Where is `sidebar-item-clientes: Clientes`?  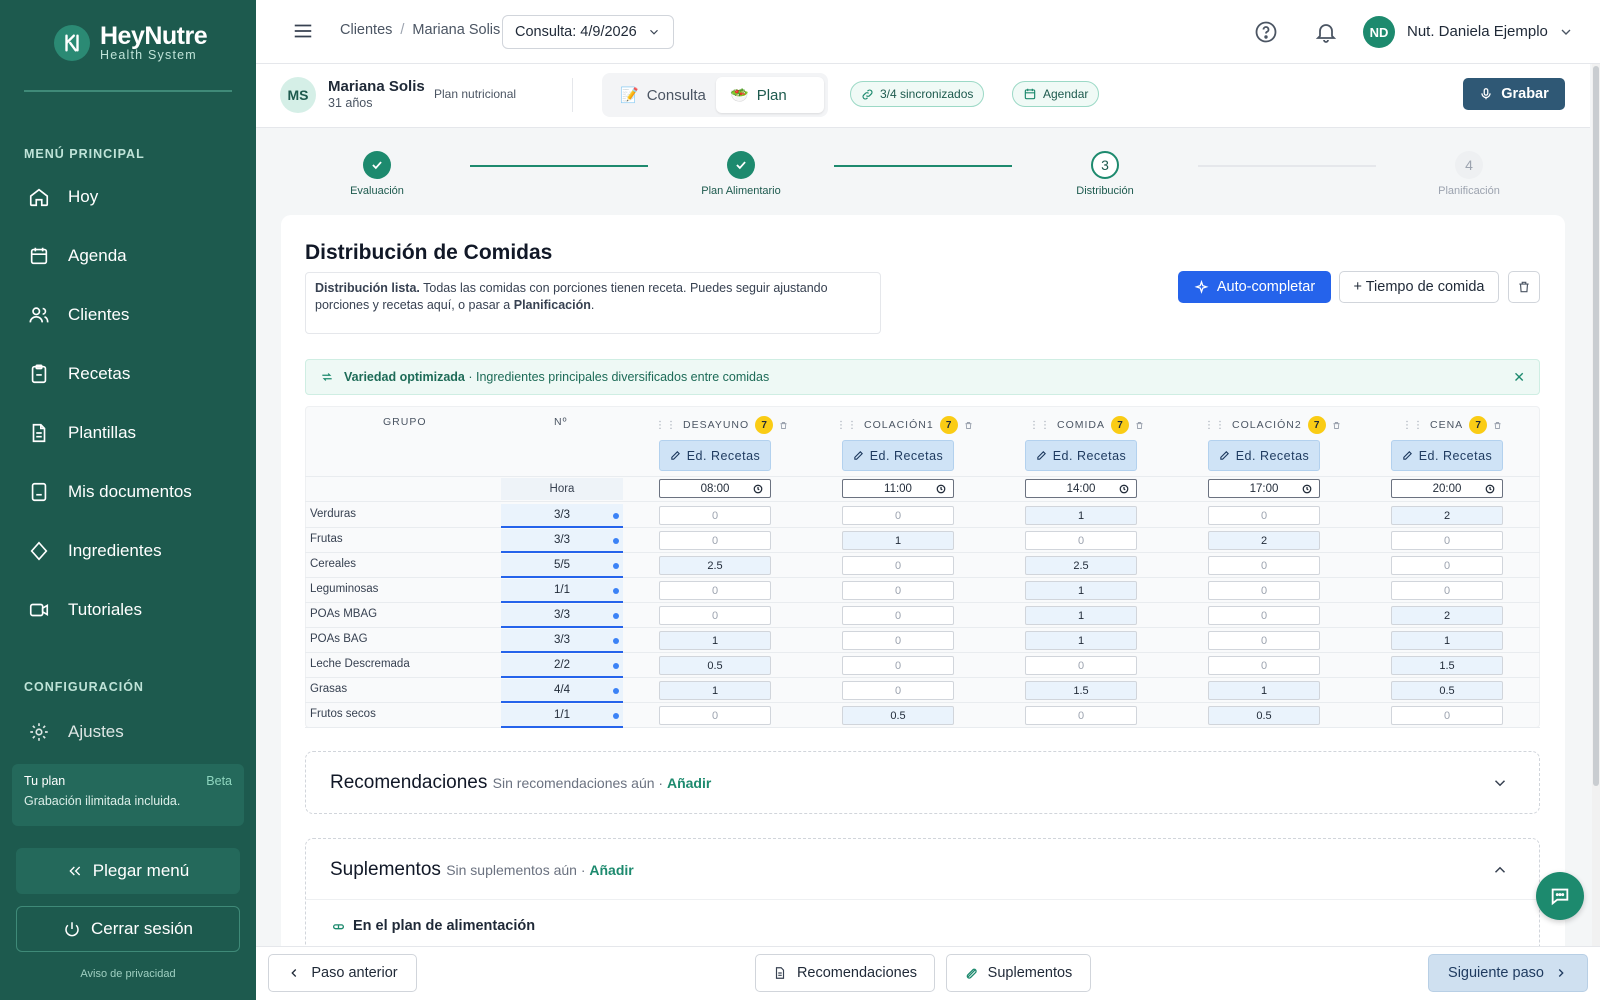 sidebar-item-clientes: Clientes is located at coordinates (78, 315).